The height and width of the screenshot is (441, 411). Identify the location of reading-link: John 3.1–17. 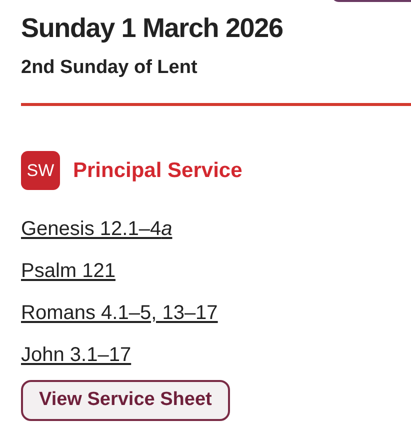
(76, 355).